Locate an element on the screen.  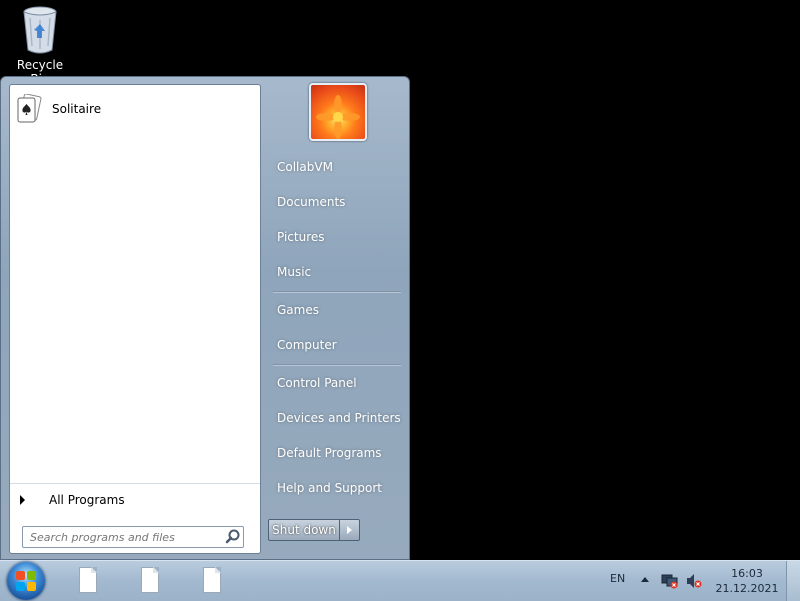
start-item-devices-and-printers: Devices and Printers is located at coordinates (334, 418).